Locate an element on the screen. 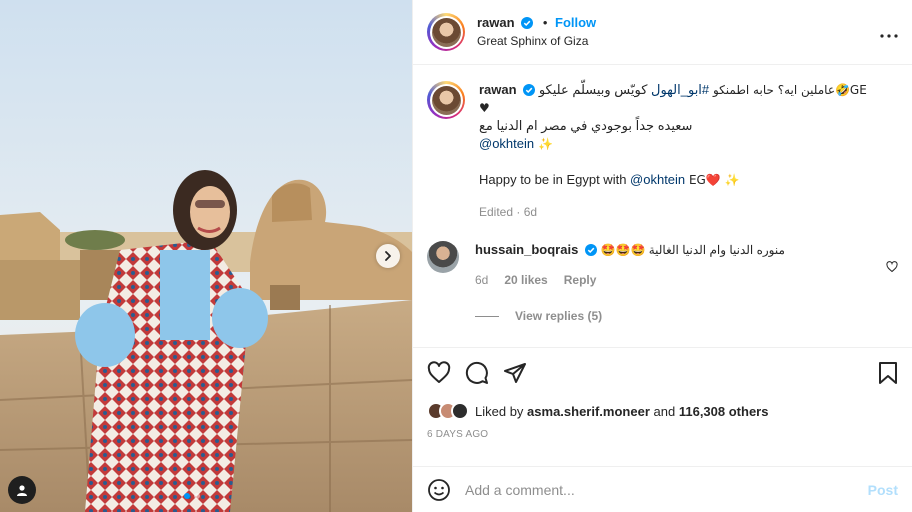 The image size is (912, 512). share-button is located at coordinates (515, 373).